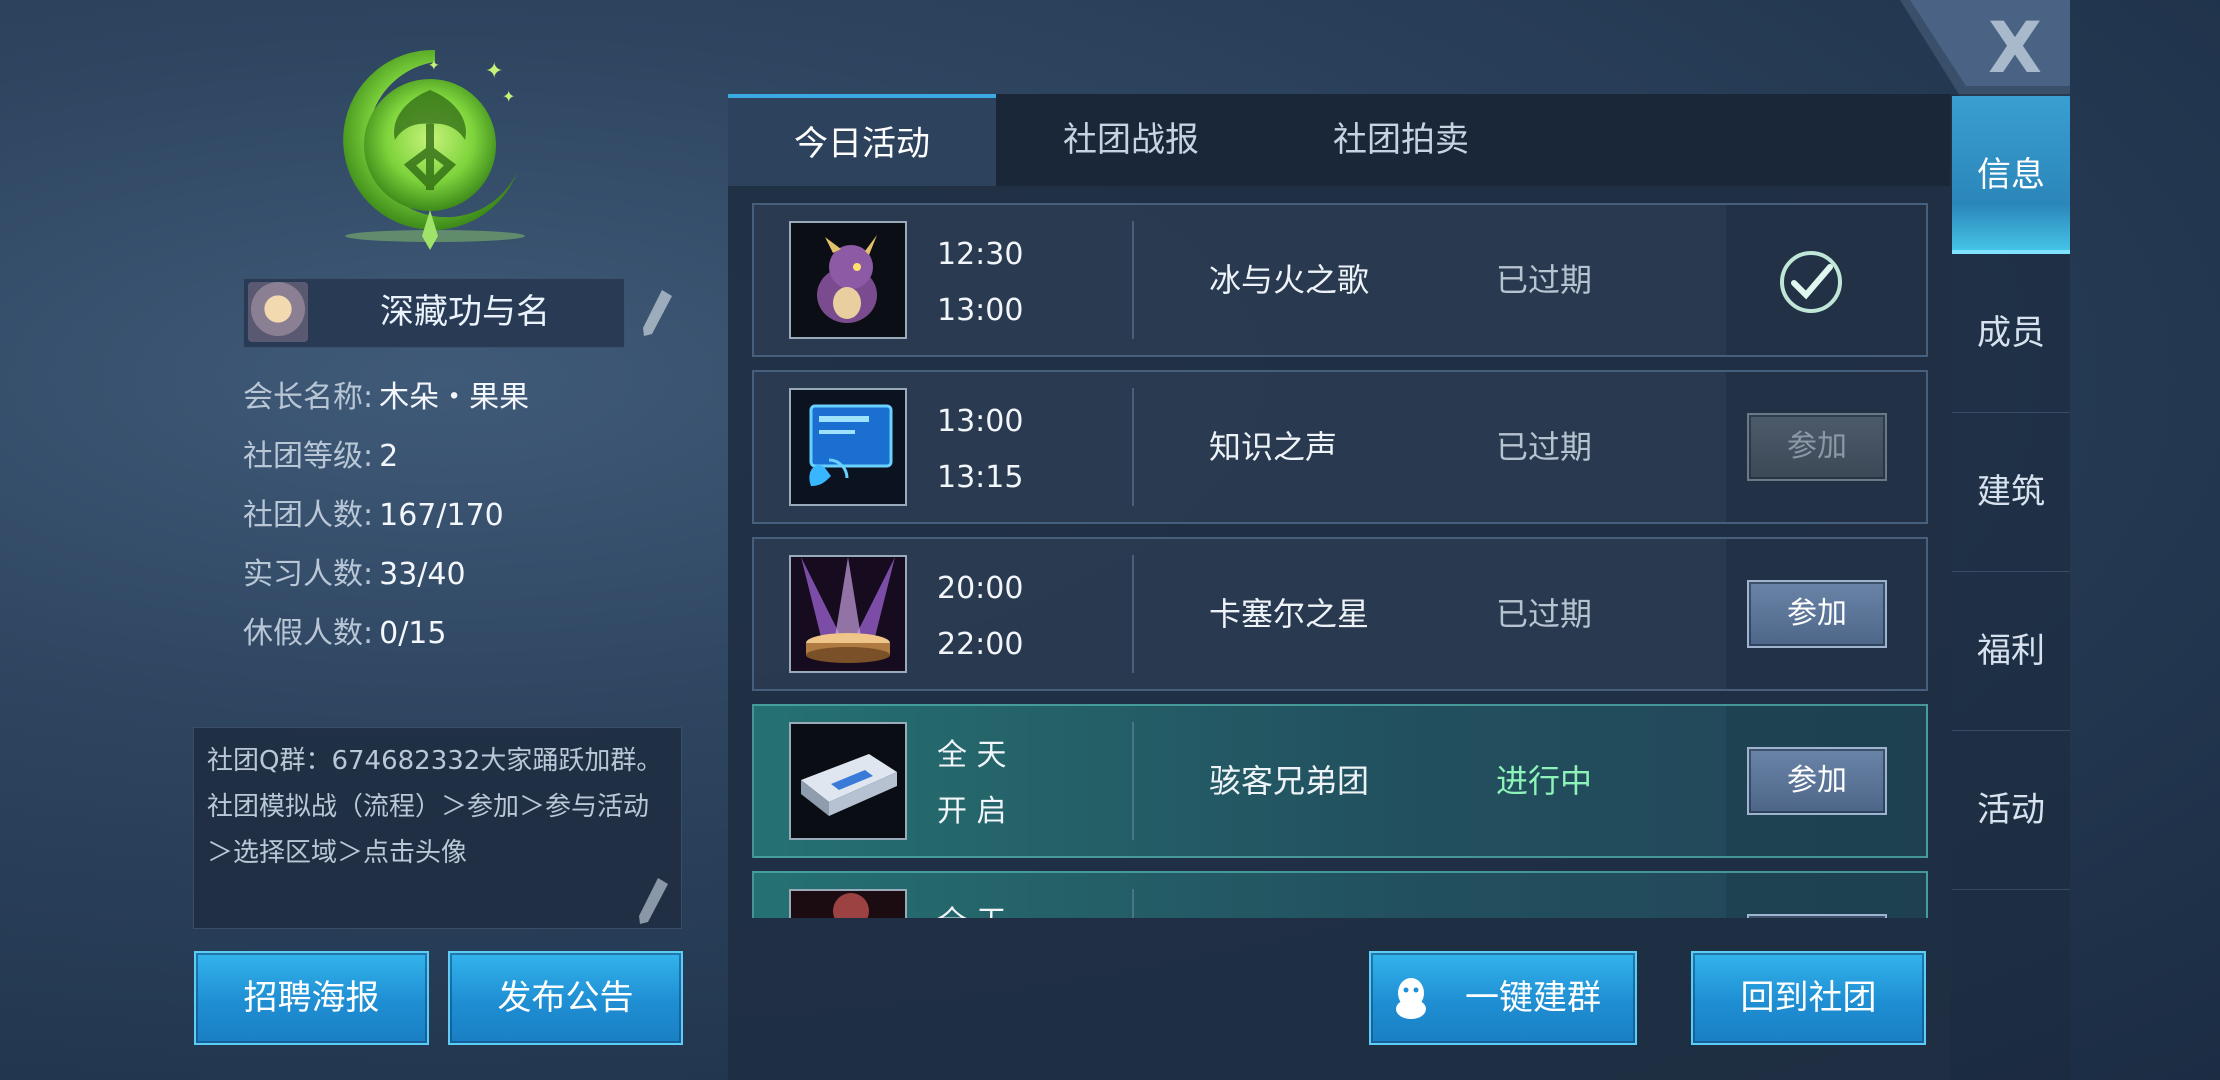 The image size is (2220, 1080). I want to click on activity-name: 骇客兄弟团, so click(1289, 781).